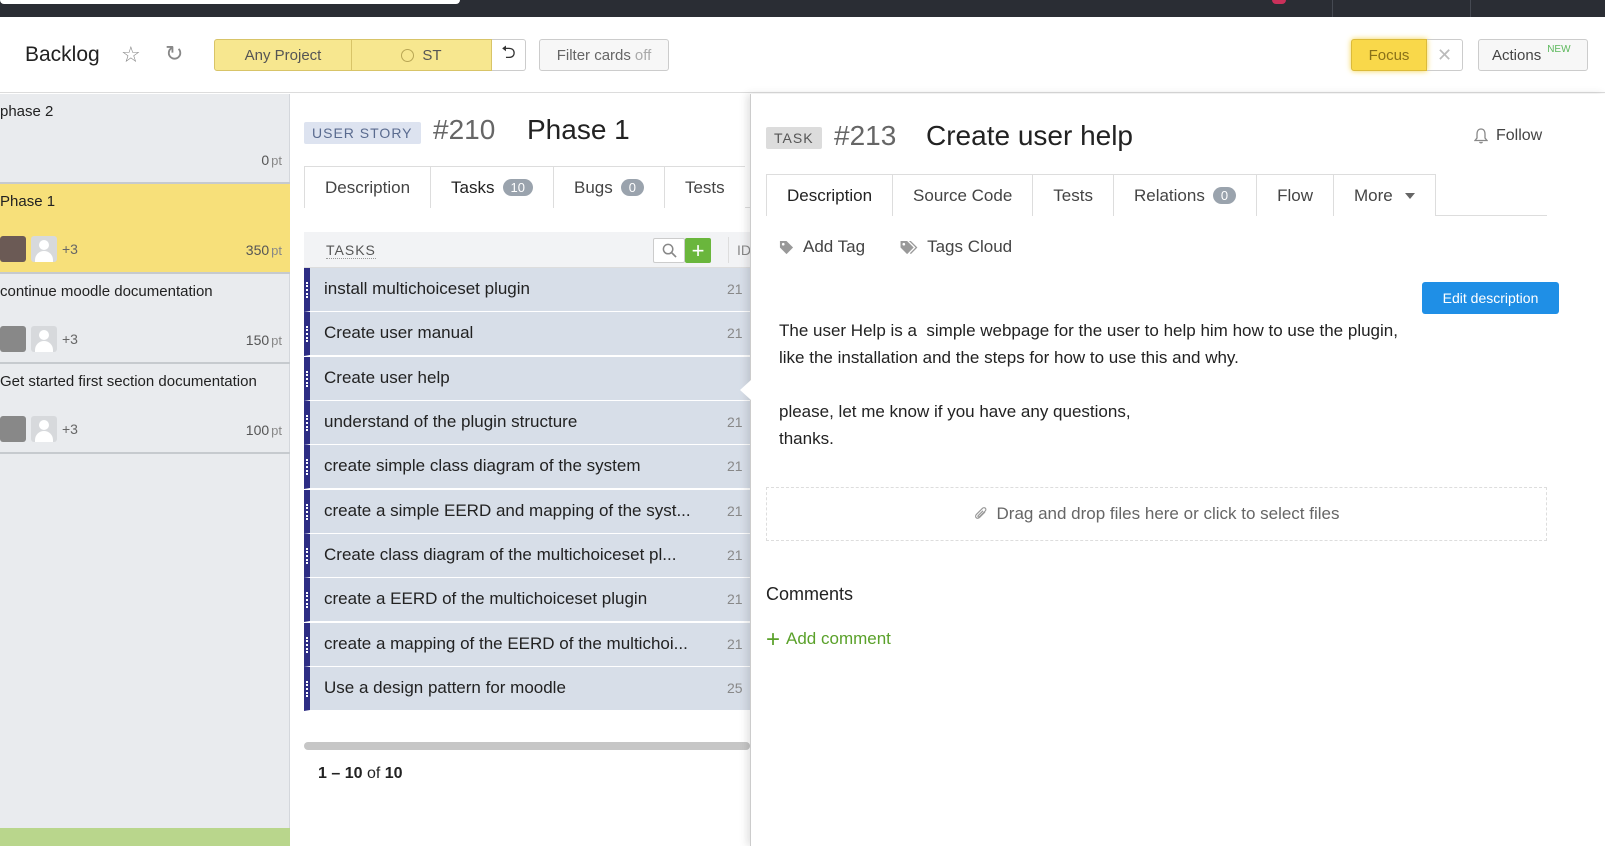 The height and width of the screenshot is (846, 1605). What do you see at coordinates (1470, 8) in the screenshot?
I see `topbar-divider` at bounding box center [1470, 8].